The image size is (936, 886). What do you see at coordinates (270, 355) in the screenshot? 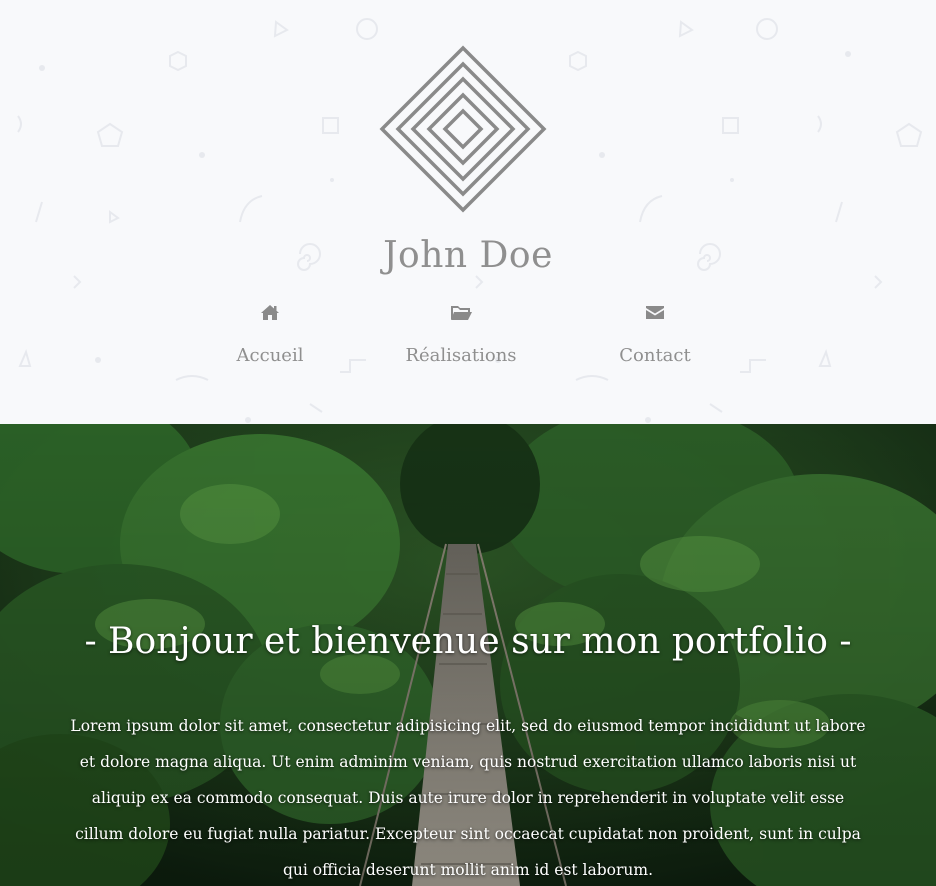
I see `nav-accueil-label: Accueil` at bounding box center [270, 355].